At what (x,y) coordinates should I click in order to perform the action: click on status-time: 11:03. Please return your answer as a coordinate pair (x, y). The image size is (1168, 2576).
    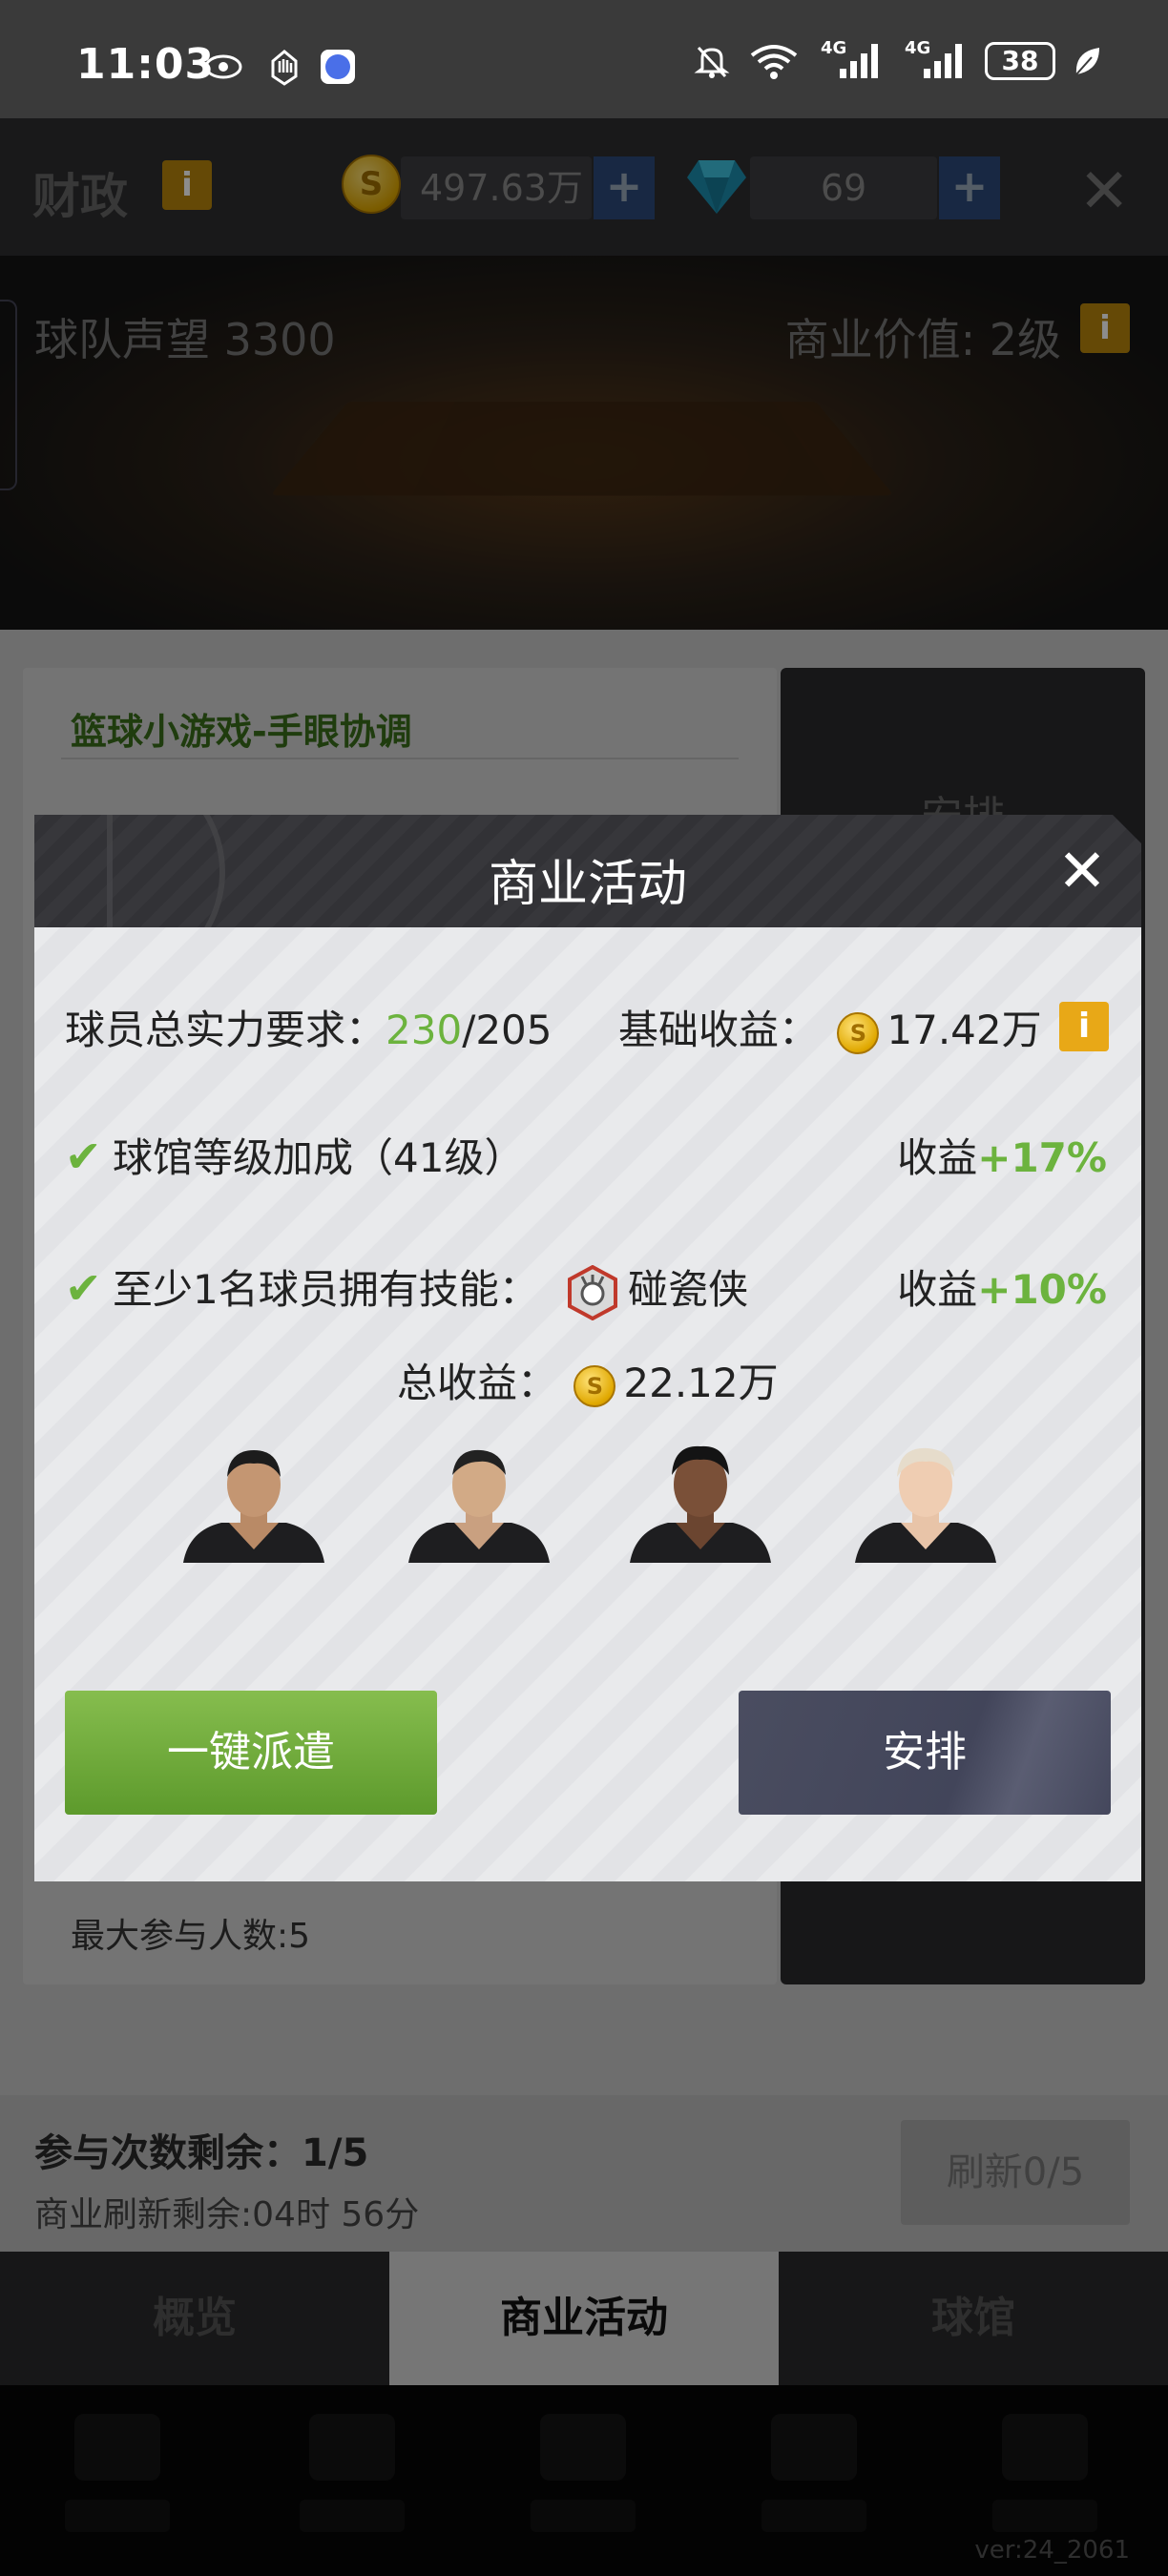
    Looking at the image, I should click on (146, 64).